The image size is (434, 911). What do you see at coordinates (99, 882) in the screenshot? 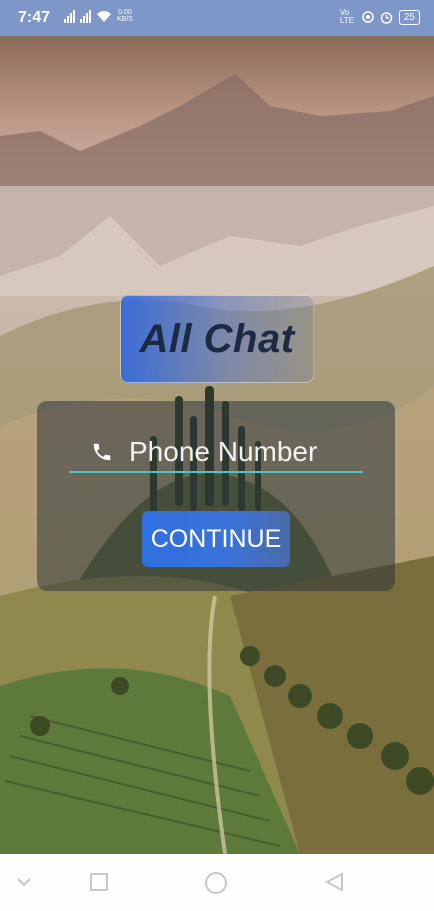
I see `recents-icon` at bounding box center [99, 882].